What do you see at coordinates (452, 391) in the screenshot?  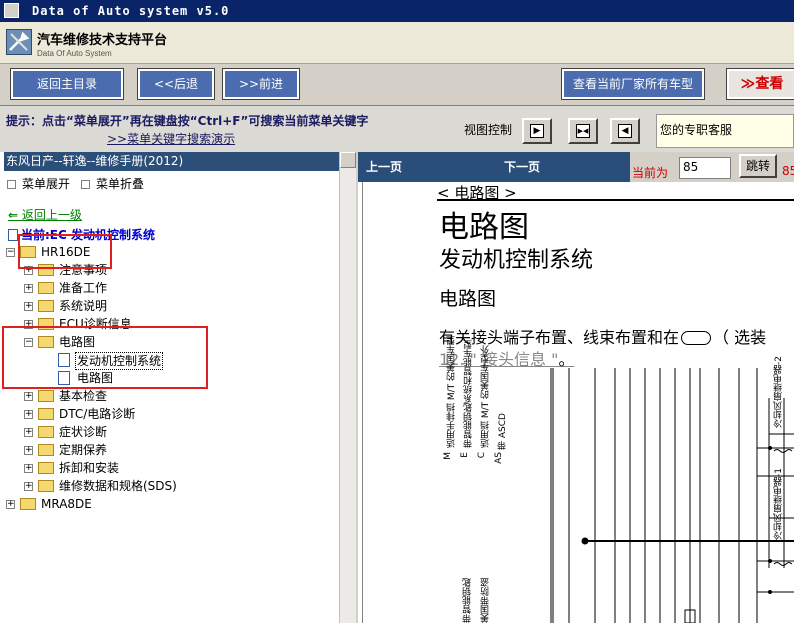 I see `legend-text-m: 适用手排挡 M/T 的美国车型` at bounding box center [452, 391].